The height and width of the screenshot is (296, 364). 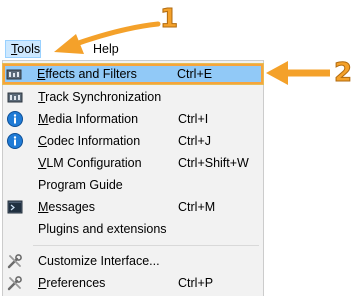 I want to click on menu-item-media-information: Media Information Ctrl+I, so click(x=133, y=119).